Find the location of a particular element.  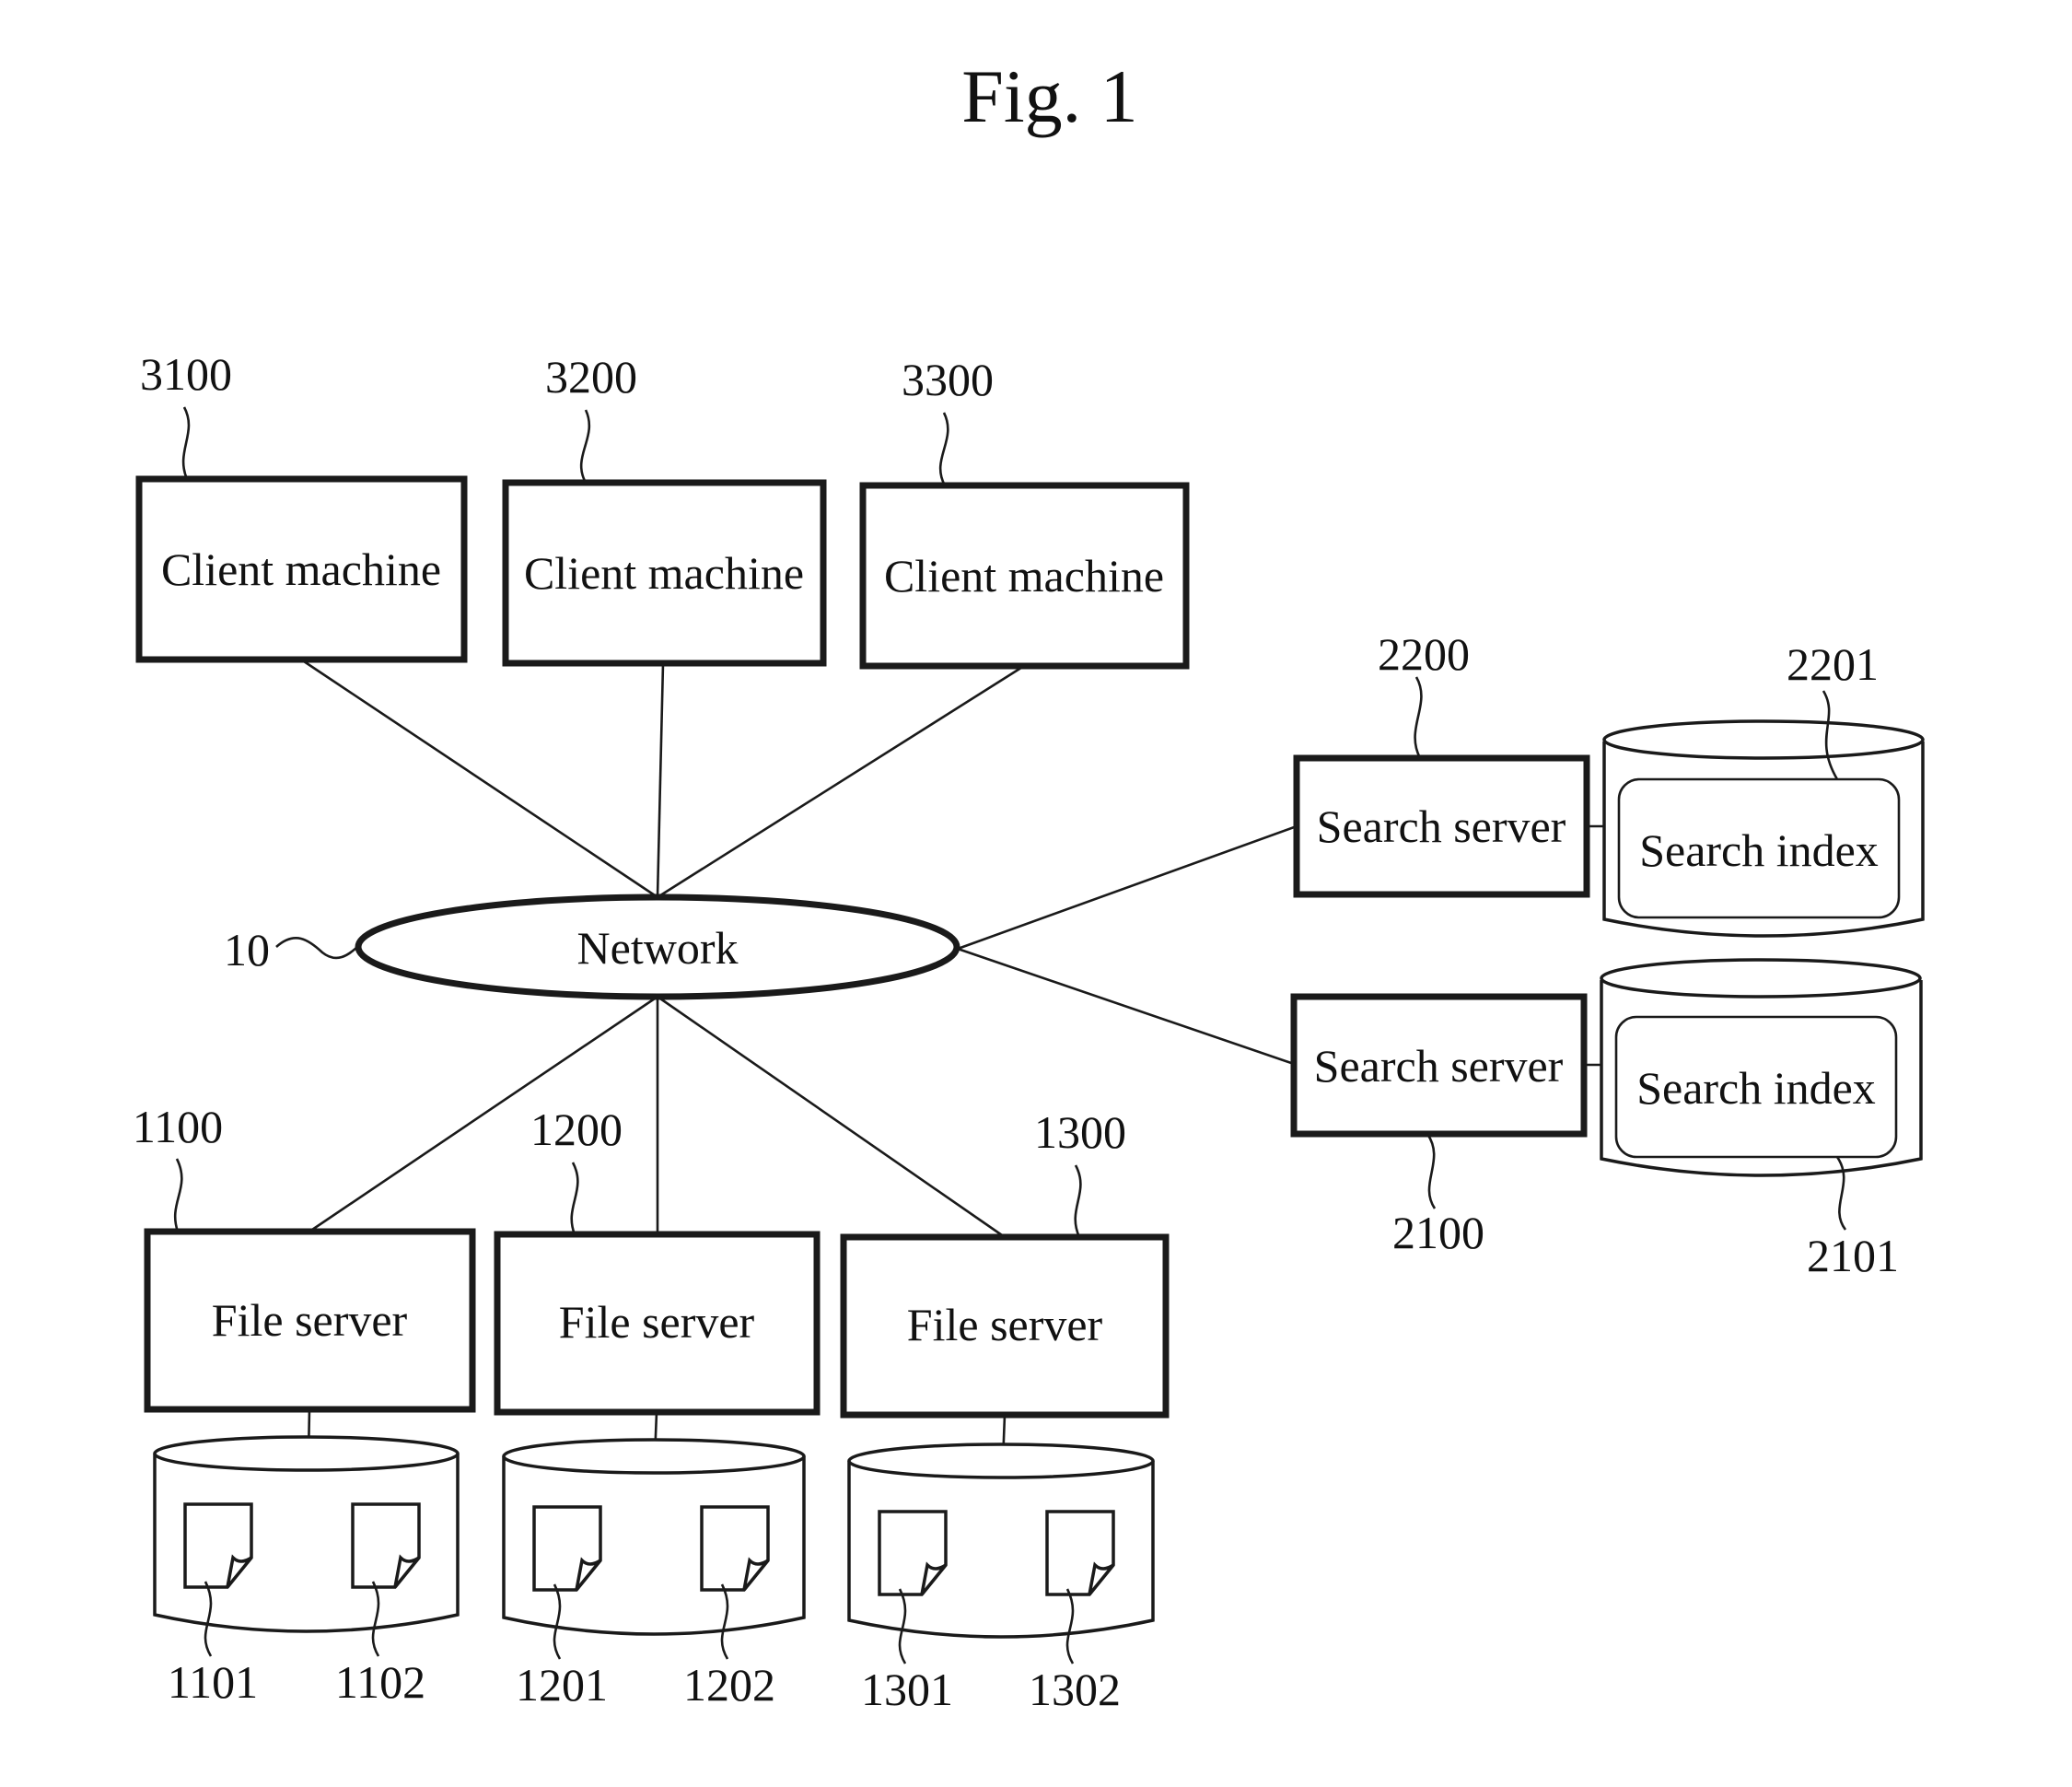

ref-1101: 1101 is located at coordinates (213, 1682).